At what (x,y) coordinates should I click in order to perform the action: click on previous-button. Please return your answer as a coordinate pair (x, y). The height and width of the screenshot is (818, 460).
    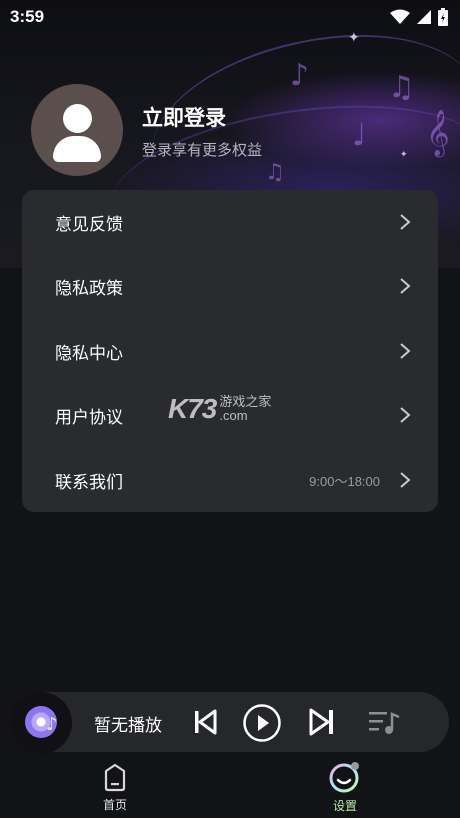
    Looking at the image, I should click on (205, 722).